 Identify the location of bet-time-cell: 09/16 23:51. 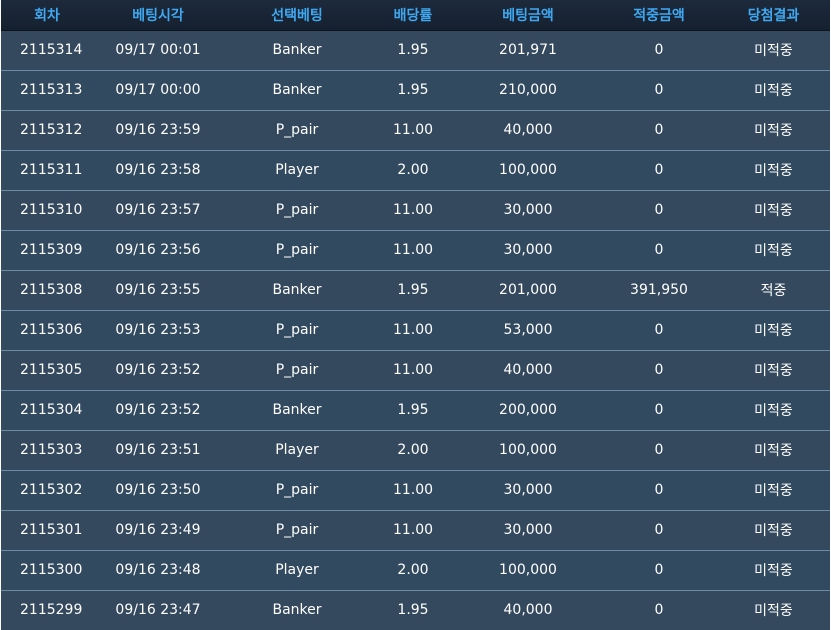
(158, 449).